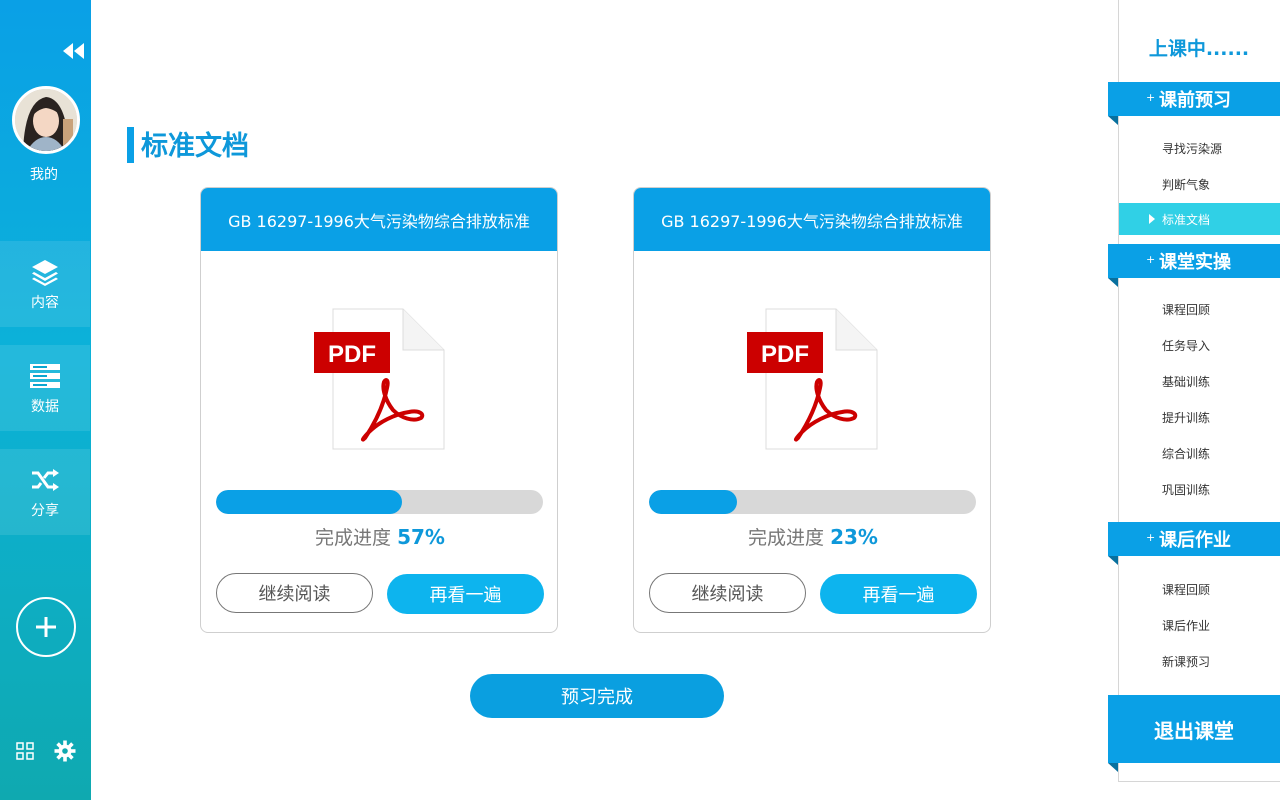 The image size is (1280, 800). I want to click on progress-text: 完成进度 23%, so click(812, 536).